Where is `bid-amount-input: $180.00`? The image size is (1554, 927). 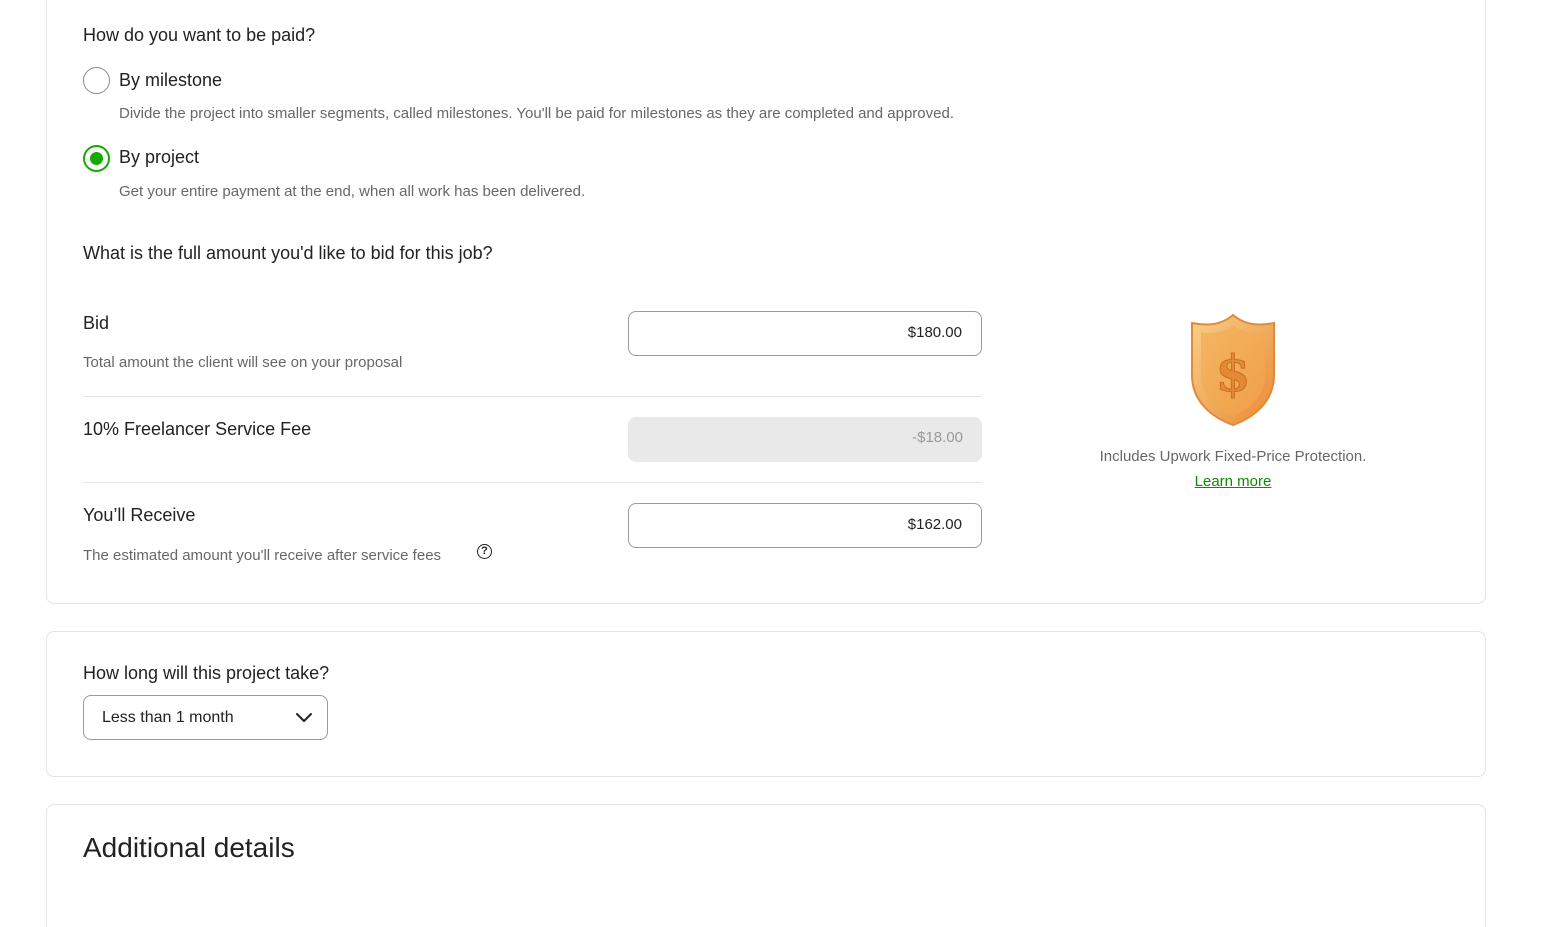 bid-amount-input: $180.00 is located at coordinates (805, 333).